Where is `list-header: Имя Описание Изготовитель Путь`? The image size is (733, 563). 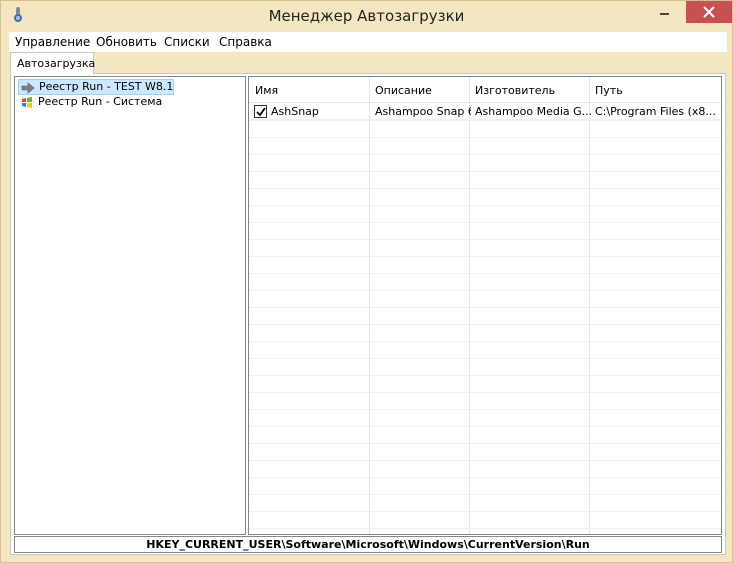 list-header: Имя Описание Изготовитель Путь is located at coordinates (485, 90).